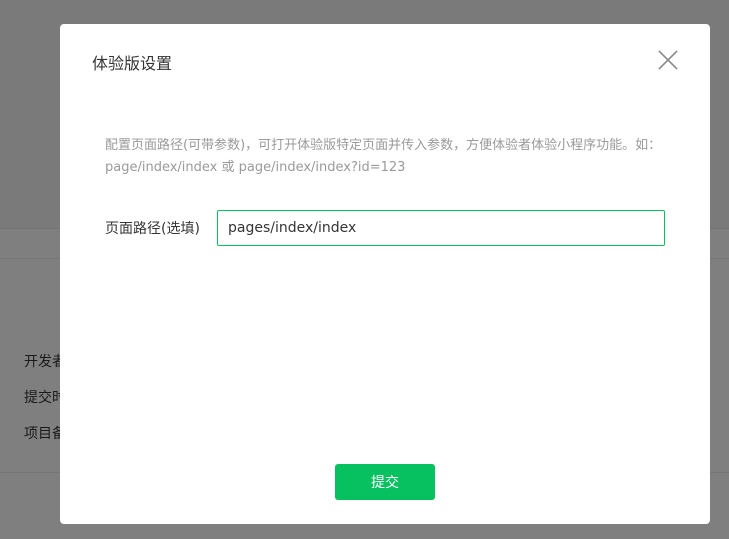 The image size is (729, 539). Describe the element at coordinates (385, 482) in the screenshot. I see `submit-button: 提交` at that location.